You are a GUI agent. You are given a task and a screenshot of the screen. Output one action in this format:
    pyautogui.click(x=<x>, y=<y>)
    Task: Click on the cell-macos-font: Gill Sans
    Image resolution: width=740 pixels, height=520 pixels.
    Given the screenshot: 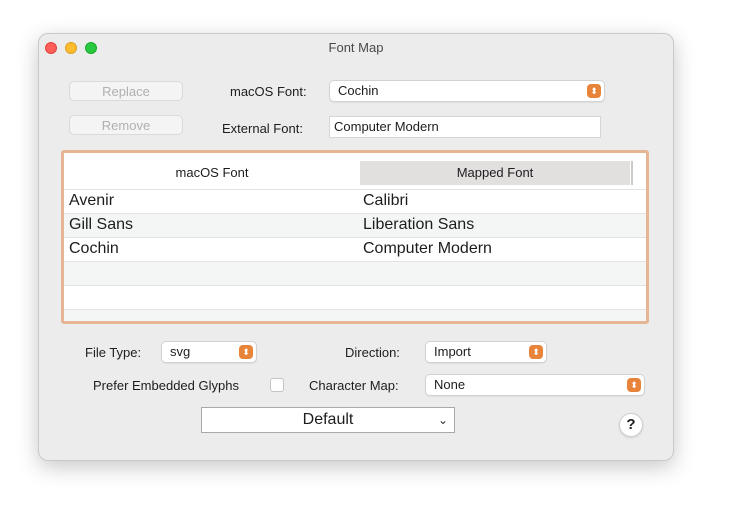 What is the action you would take?
    pyautogui.click(x=101, y=224)
    